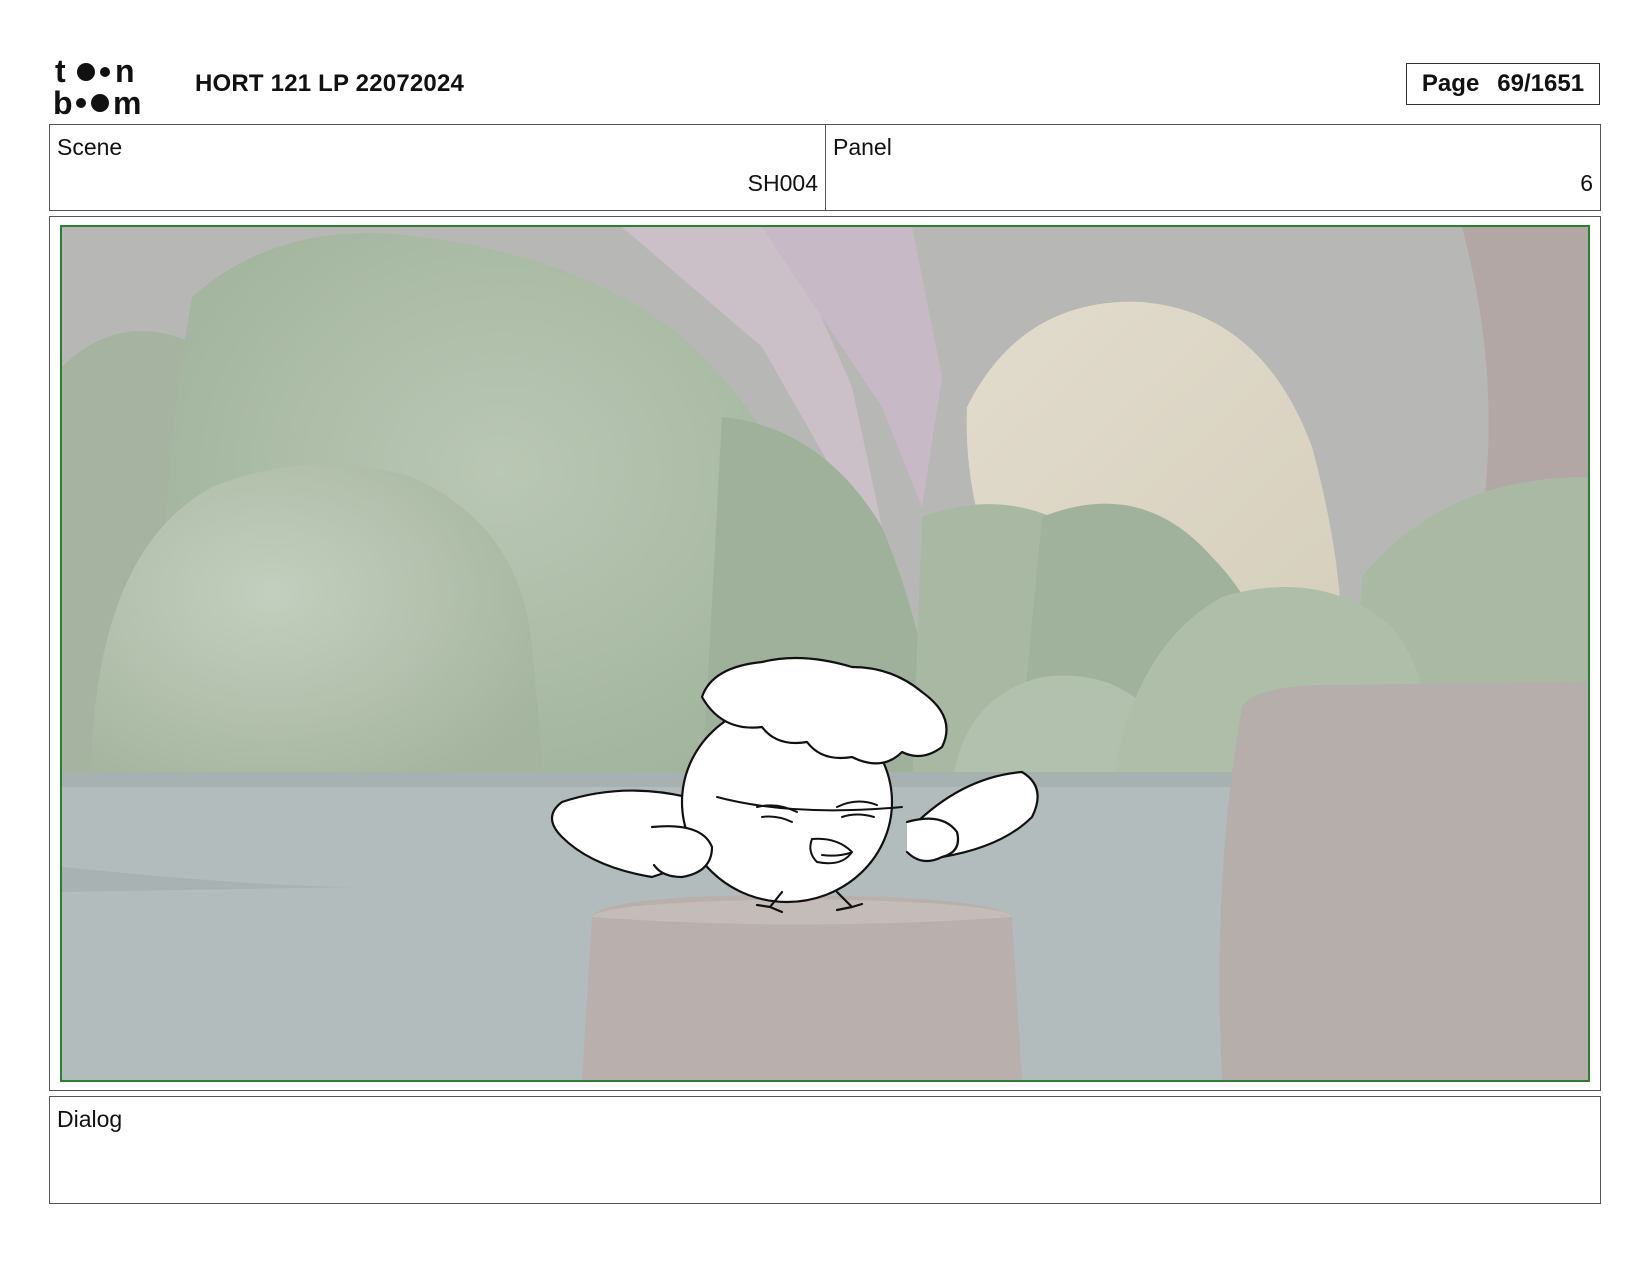  What do you see at coordinates (862, 147) in the screenshot?
I see `panel-label: Panel` at bounding box center [862, 147].